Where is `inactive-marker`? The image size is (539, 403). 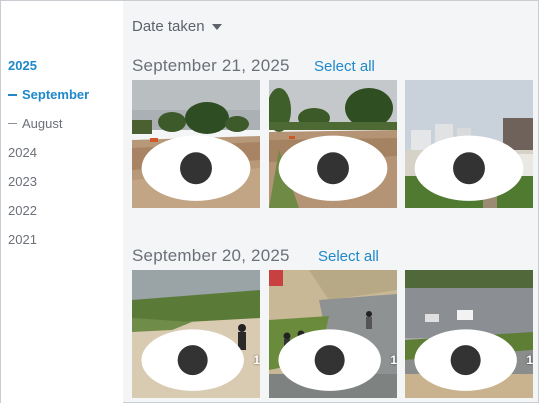 inactive-marker is located at coordinates (12, 124).